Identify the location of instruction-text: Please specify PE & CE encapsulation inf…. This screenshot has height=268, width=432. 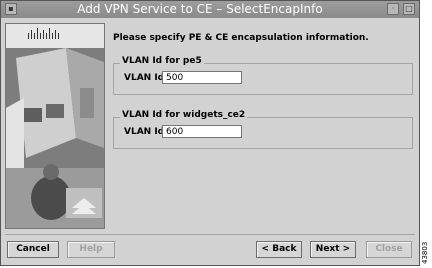
(241, 38).